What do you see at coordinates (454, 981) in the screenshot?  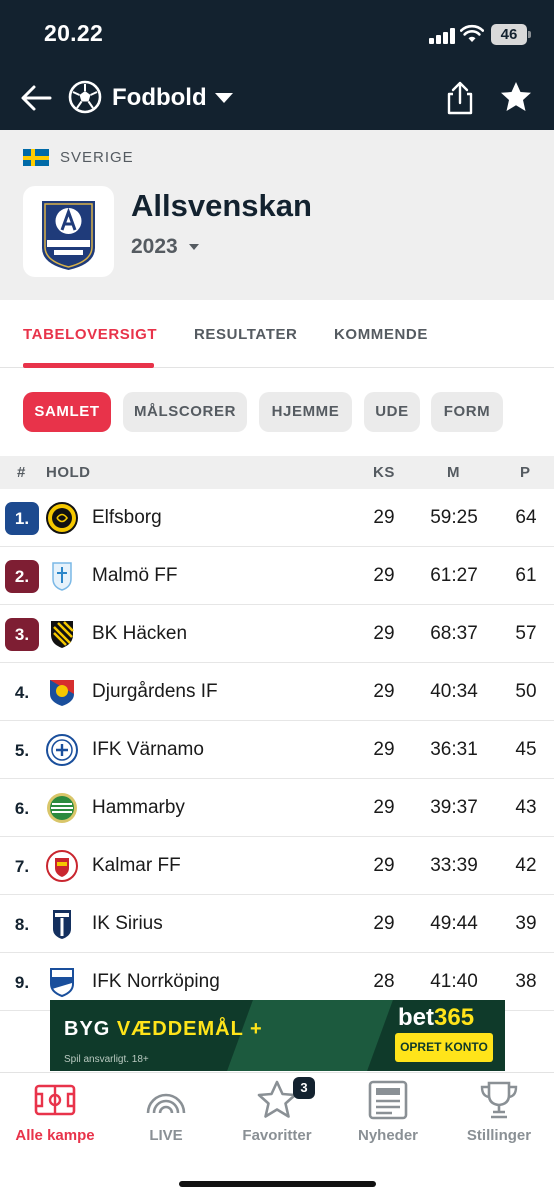 I see `goals-value: 41:40` at bounding box center [454, 981].